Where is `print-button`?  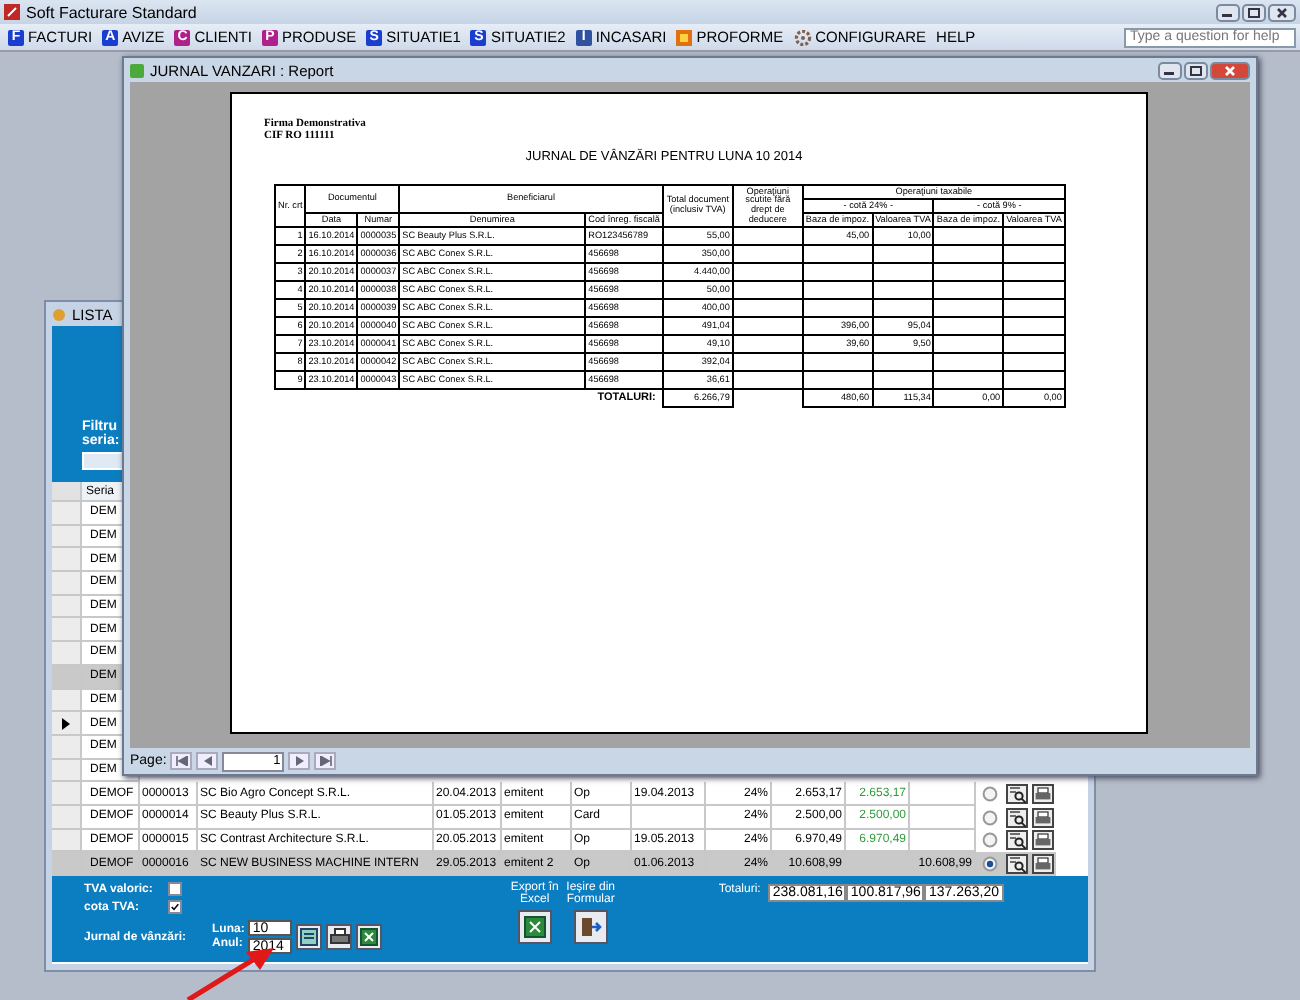
print-button is located at coordinates (339, 937).